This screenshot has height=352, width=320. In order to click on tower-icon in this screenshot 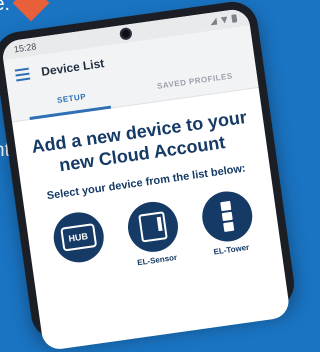, I will do `click(227, 216)`.